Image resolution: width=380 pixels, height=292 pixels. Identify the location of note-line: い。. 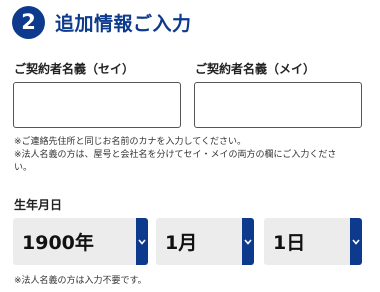
(23, 168).